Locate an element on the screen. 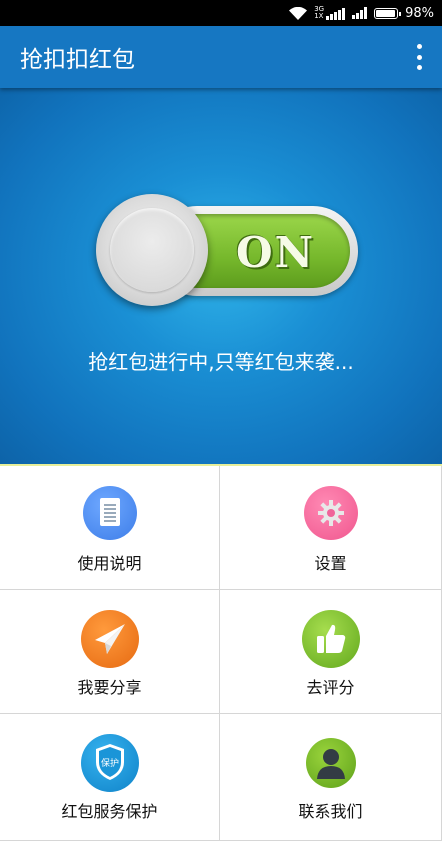  grid-item-label: 去评分 is located at coordinates (330, 687).